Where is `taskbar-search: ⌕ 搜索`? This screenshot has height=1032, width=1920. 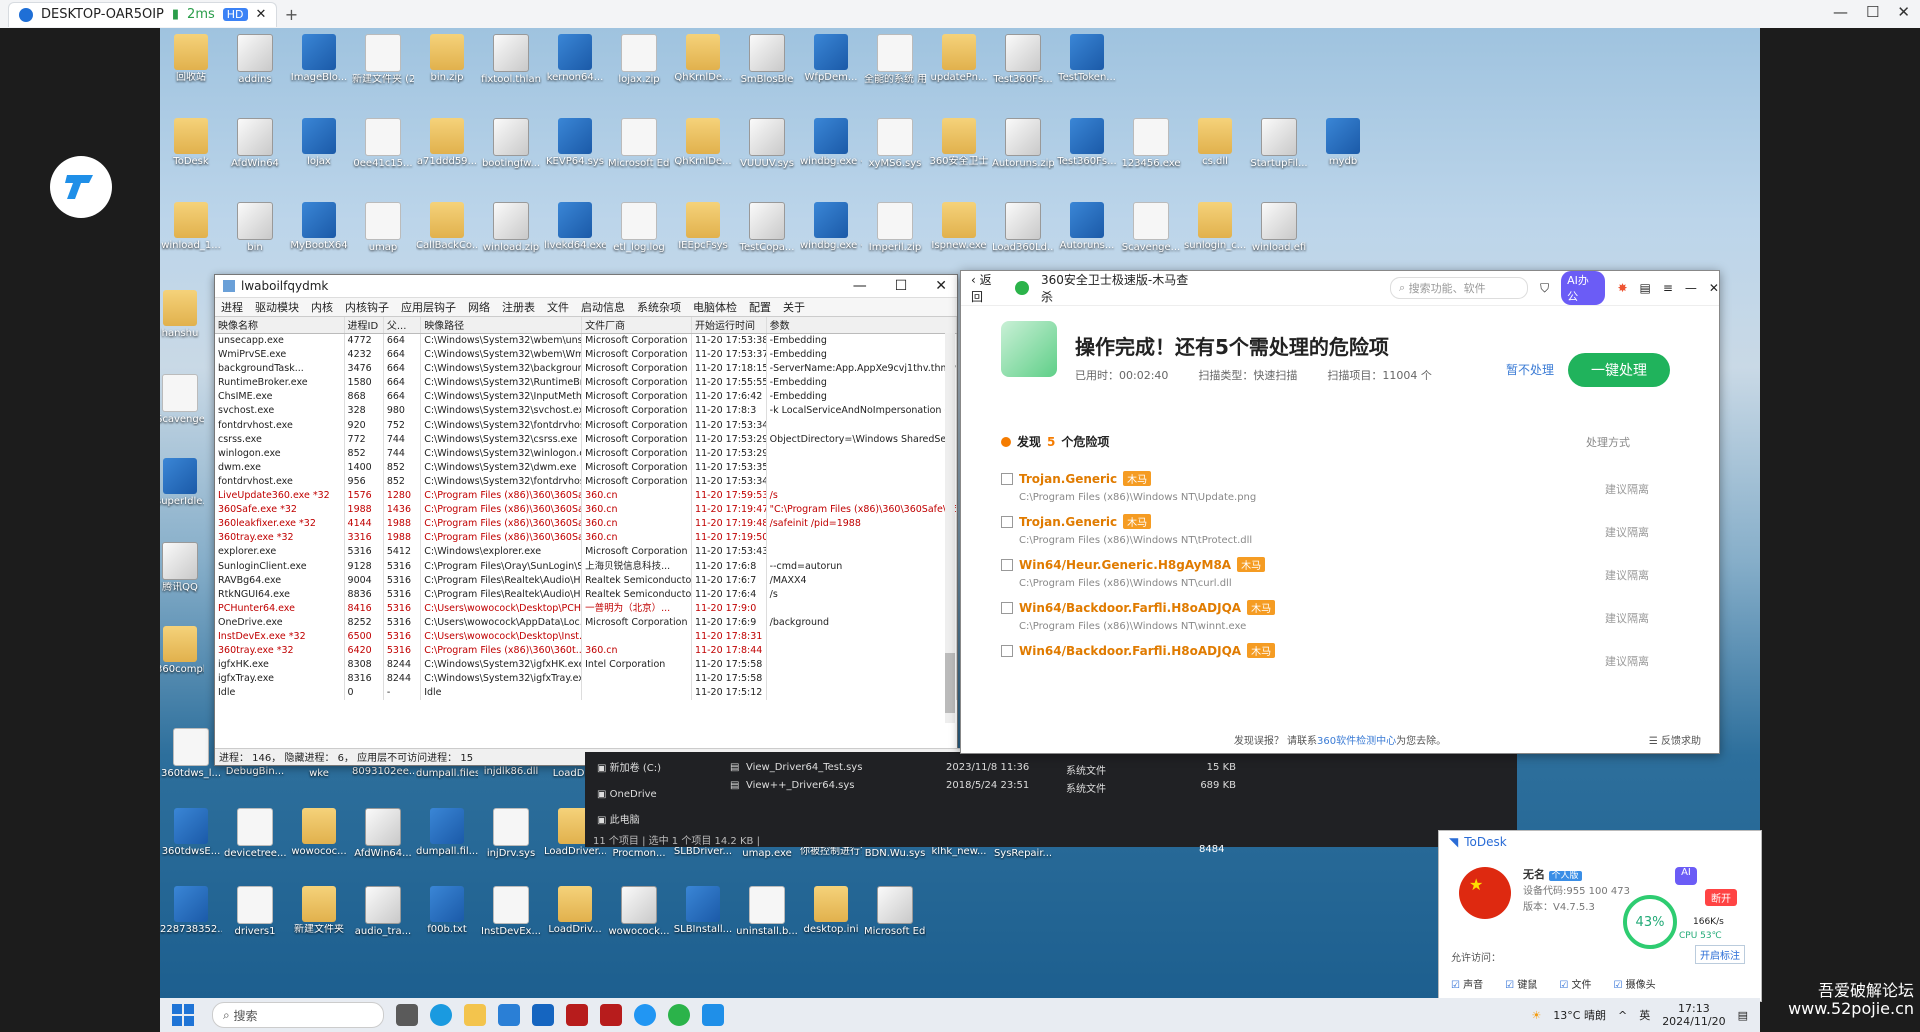 taskbar-search: ⌕ 搜索 is located at coordinates (298, 1015).